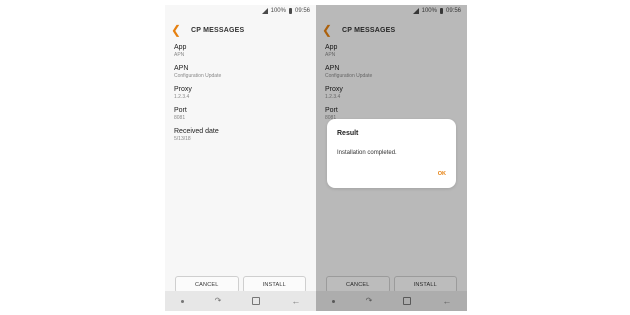 This screenshot has height=315, width=630. What do you see at coordinates (240, 11) in the screenshot?
I see `status-bar: 100% 09:56` at bounding box center [240, 11].